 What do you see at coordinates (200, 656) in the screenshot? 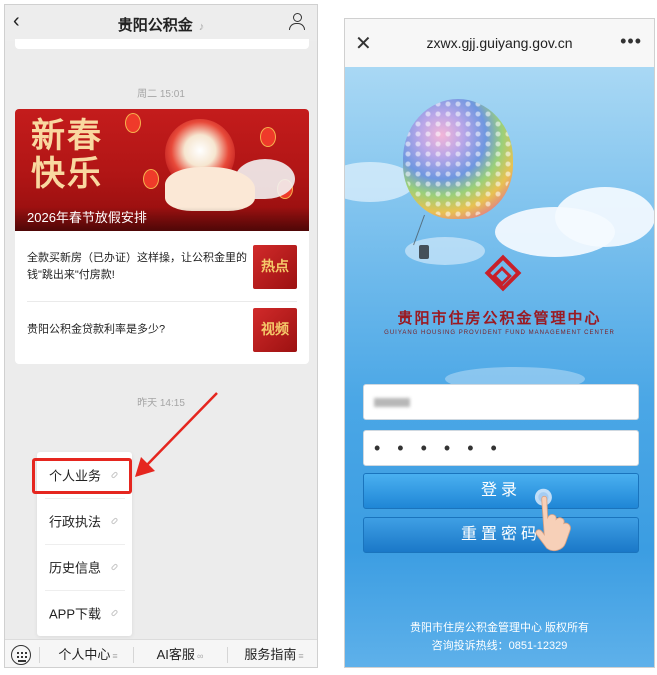
I see `link-icon: ∞` at bounding box center [200, 656].